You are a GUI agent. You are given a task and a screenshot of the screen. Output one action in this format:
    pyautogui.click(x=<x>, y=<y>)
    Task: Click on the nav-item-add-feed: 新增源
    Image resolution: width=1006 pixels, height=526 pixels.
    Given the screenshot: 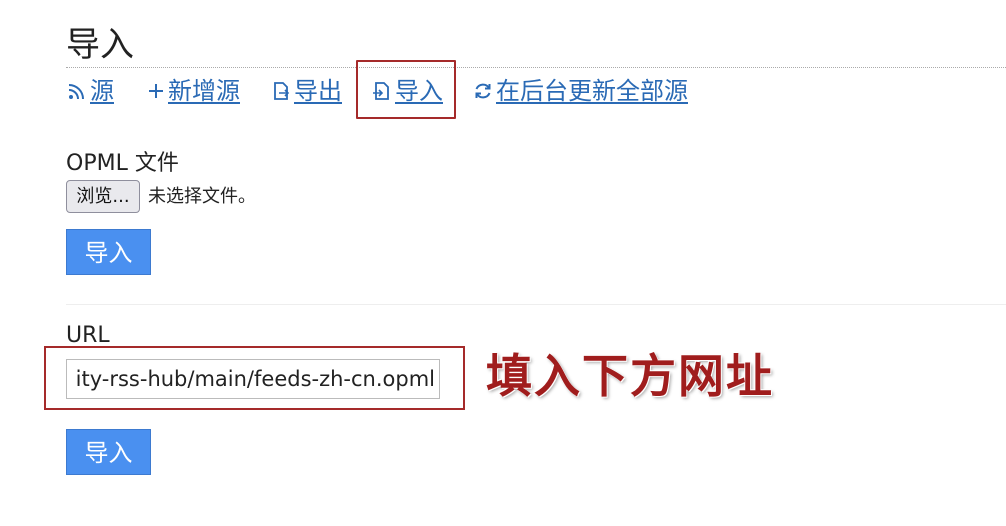 What is the action you would take?
    pyautogui.click(x=193, y=91)
    